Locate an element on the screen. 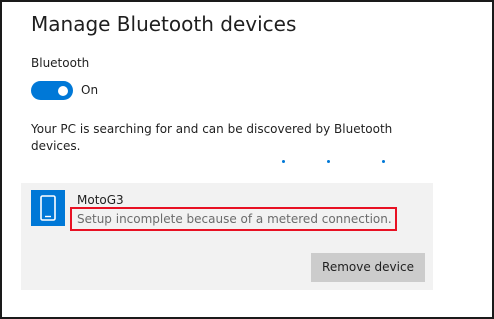 The height and width of the screenshot is (319, 494). toggle-state-label: On is located at coordinates (90, 90).